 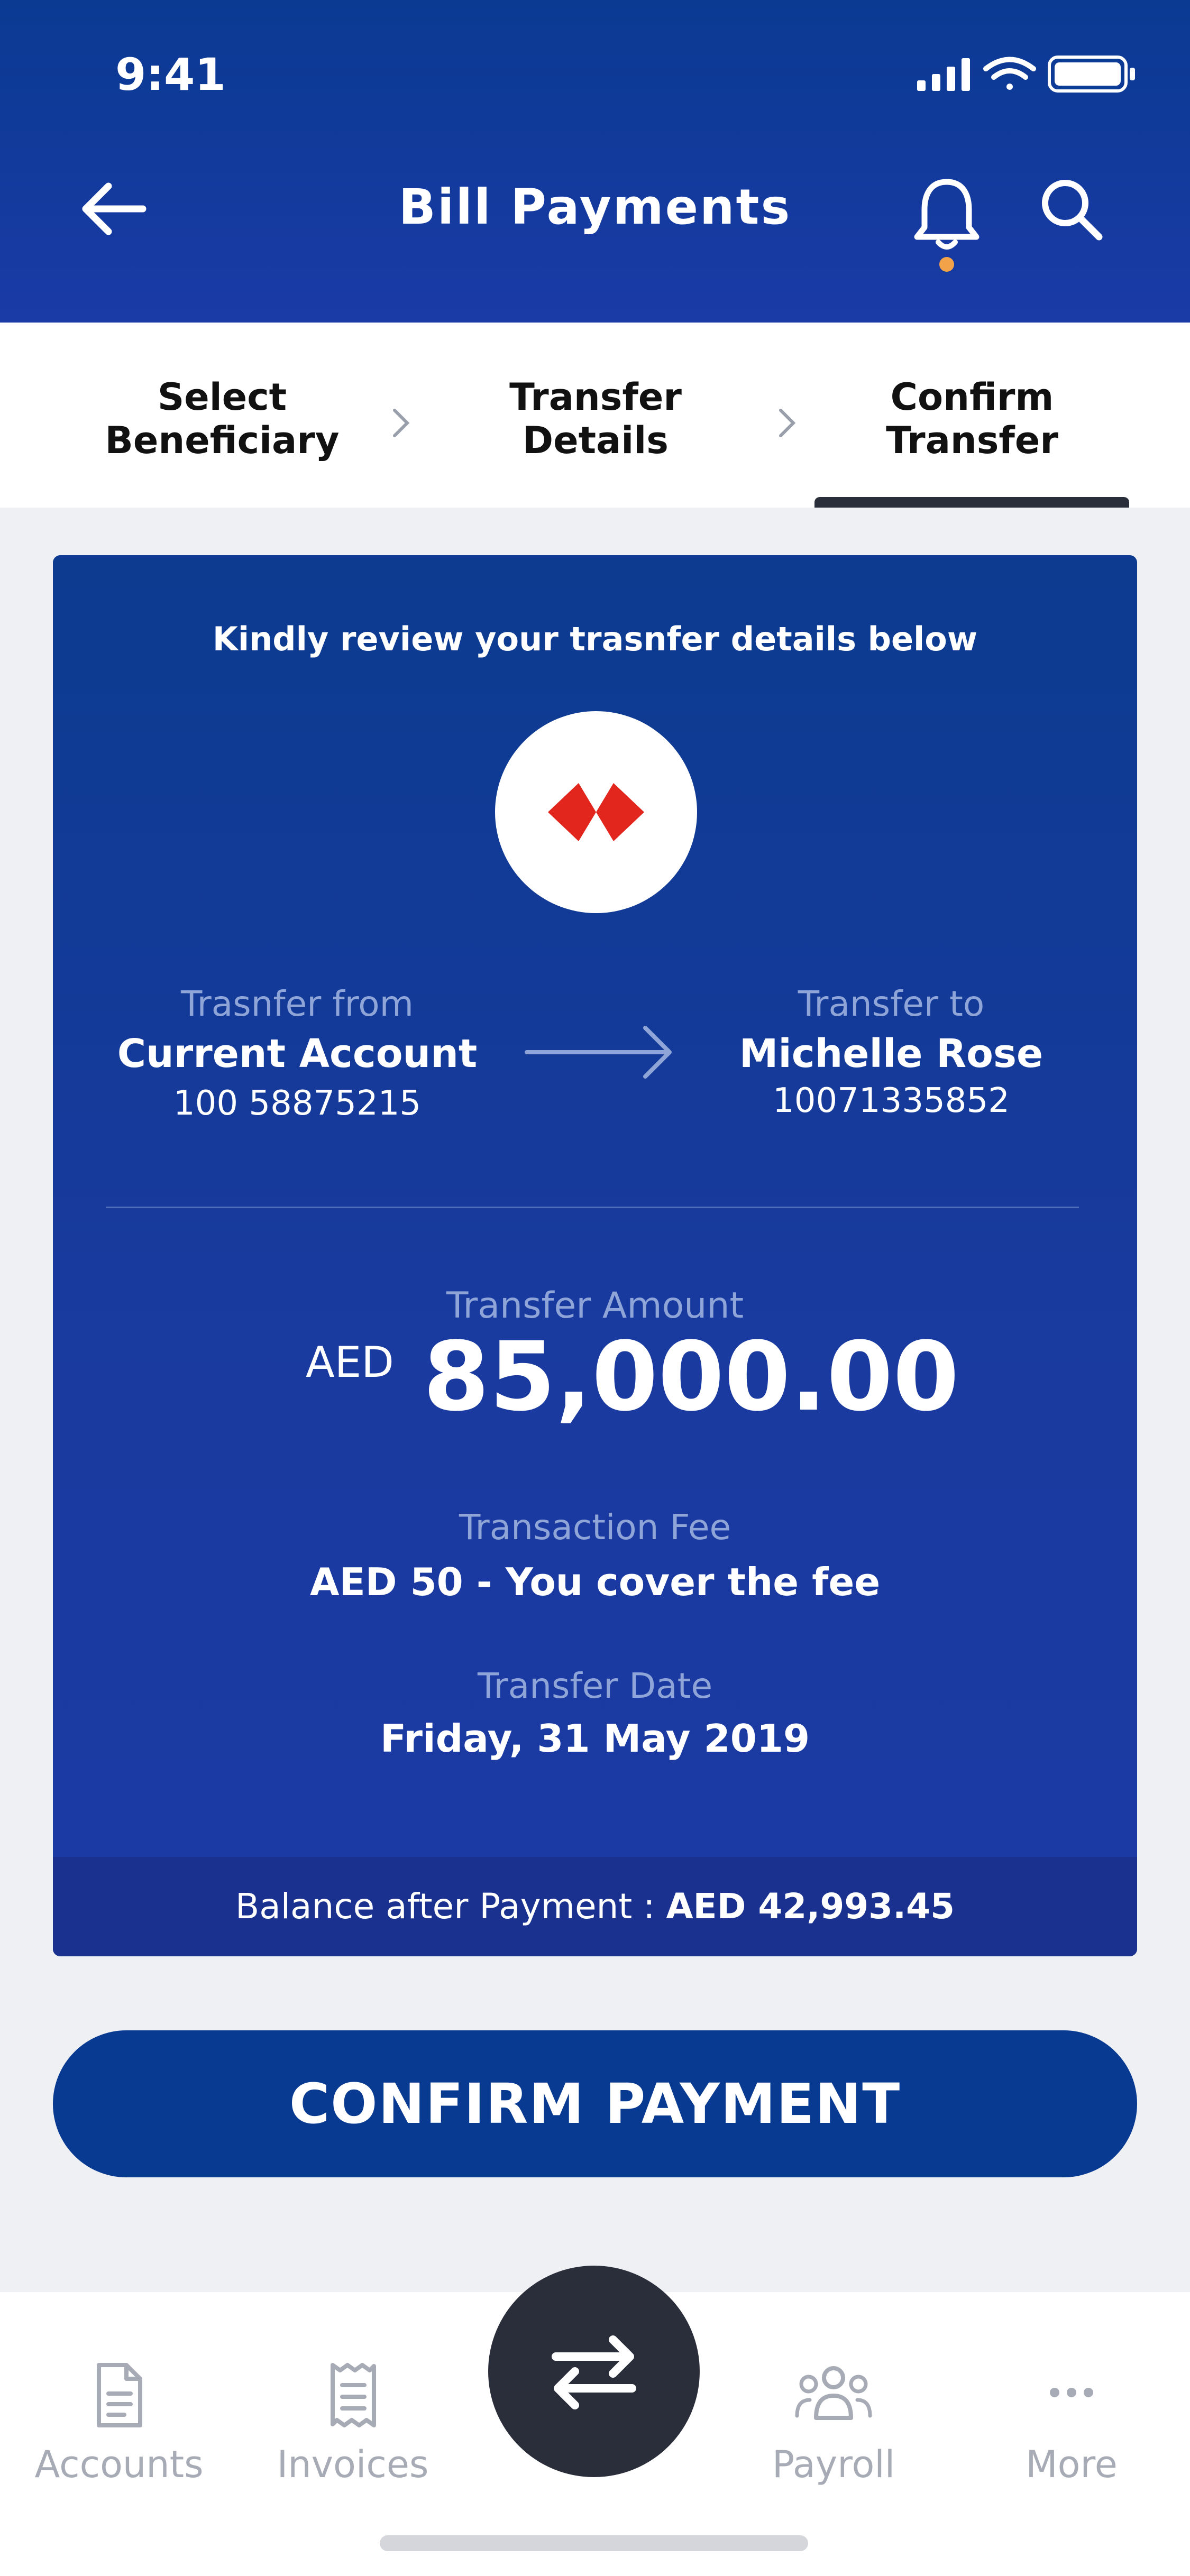 I want to click on to-label: Transfer to, so click(x=891, y=1003).